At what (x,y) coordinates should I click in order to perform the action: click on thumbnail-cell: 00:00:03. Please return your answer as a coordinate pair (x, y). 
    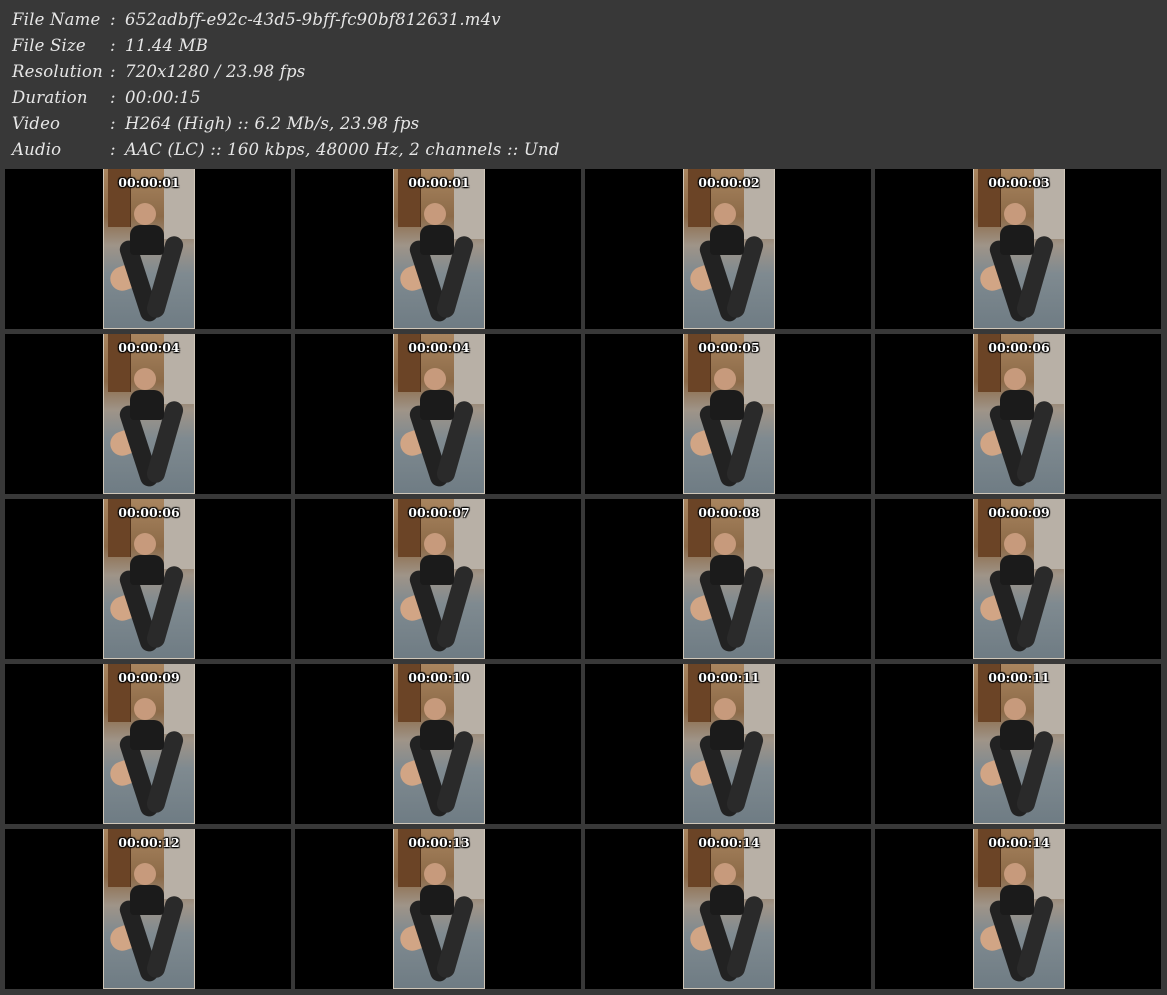
    Looking at the image, I should click on (1018, 249).